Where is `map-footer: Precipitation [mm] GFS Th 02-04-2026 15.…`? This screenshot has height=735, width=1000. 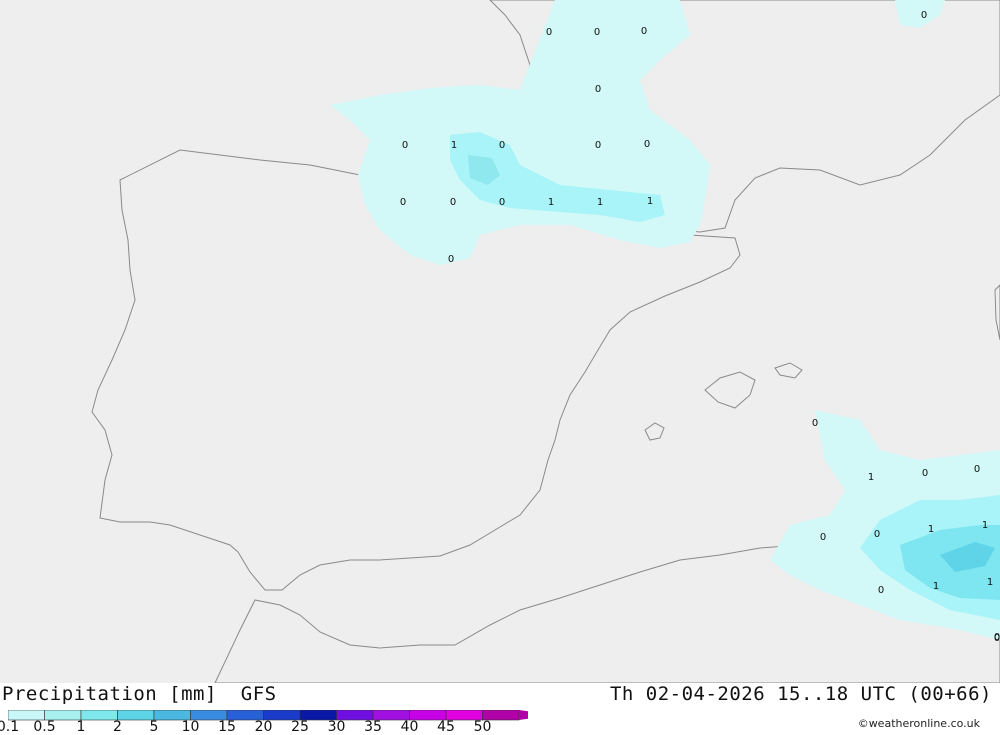 map-footer: Precipitation [mm] GFS Th 02-04-2026 15.… is located at coordinates (500, 709).